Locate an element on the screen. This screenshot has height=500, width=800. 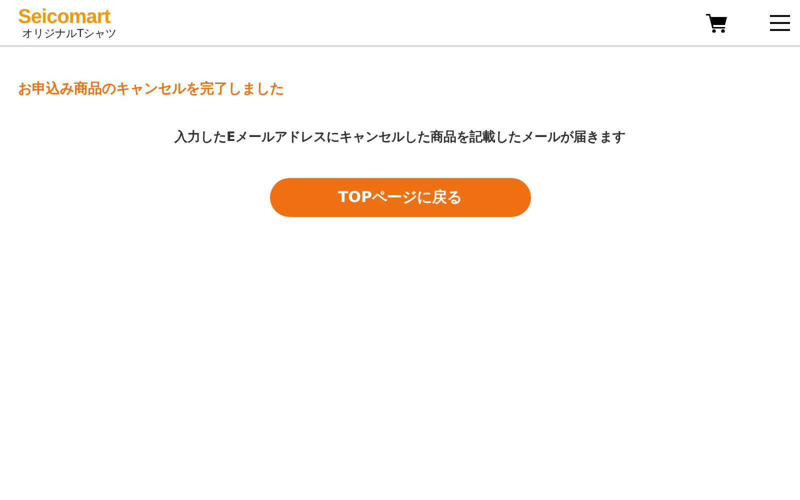
info-message: 入力したEメールアドレスにキャンセルした商品を記載したメールが届きます is located at coordinates (400, 137).